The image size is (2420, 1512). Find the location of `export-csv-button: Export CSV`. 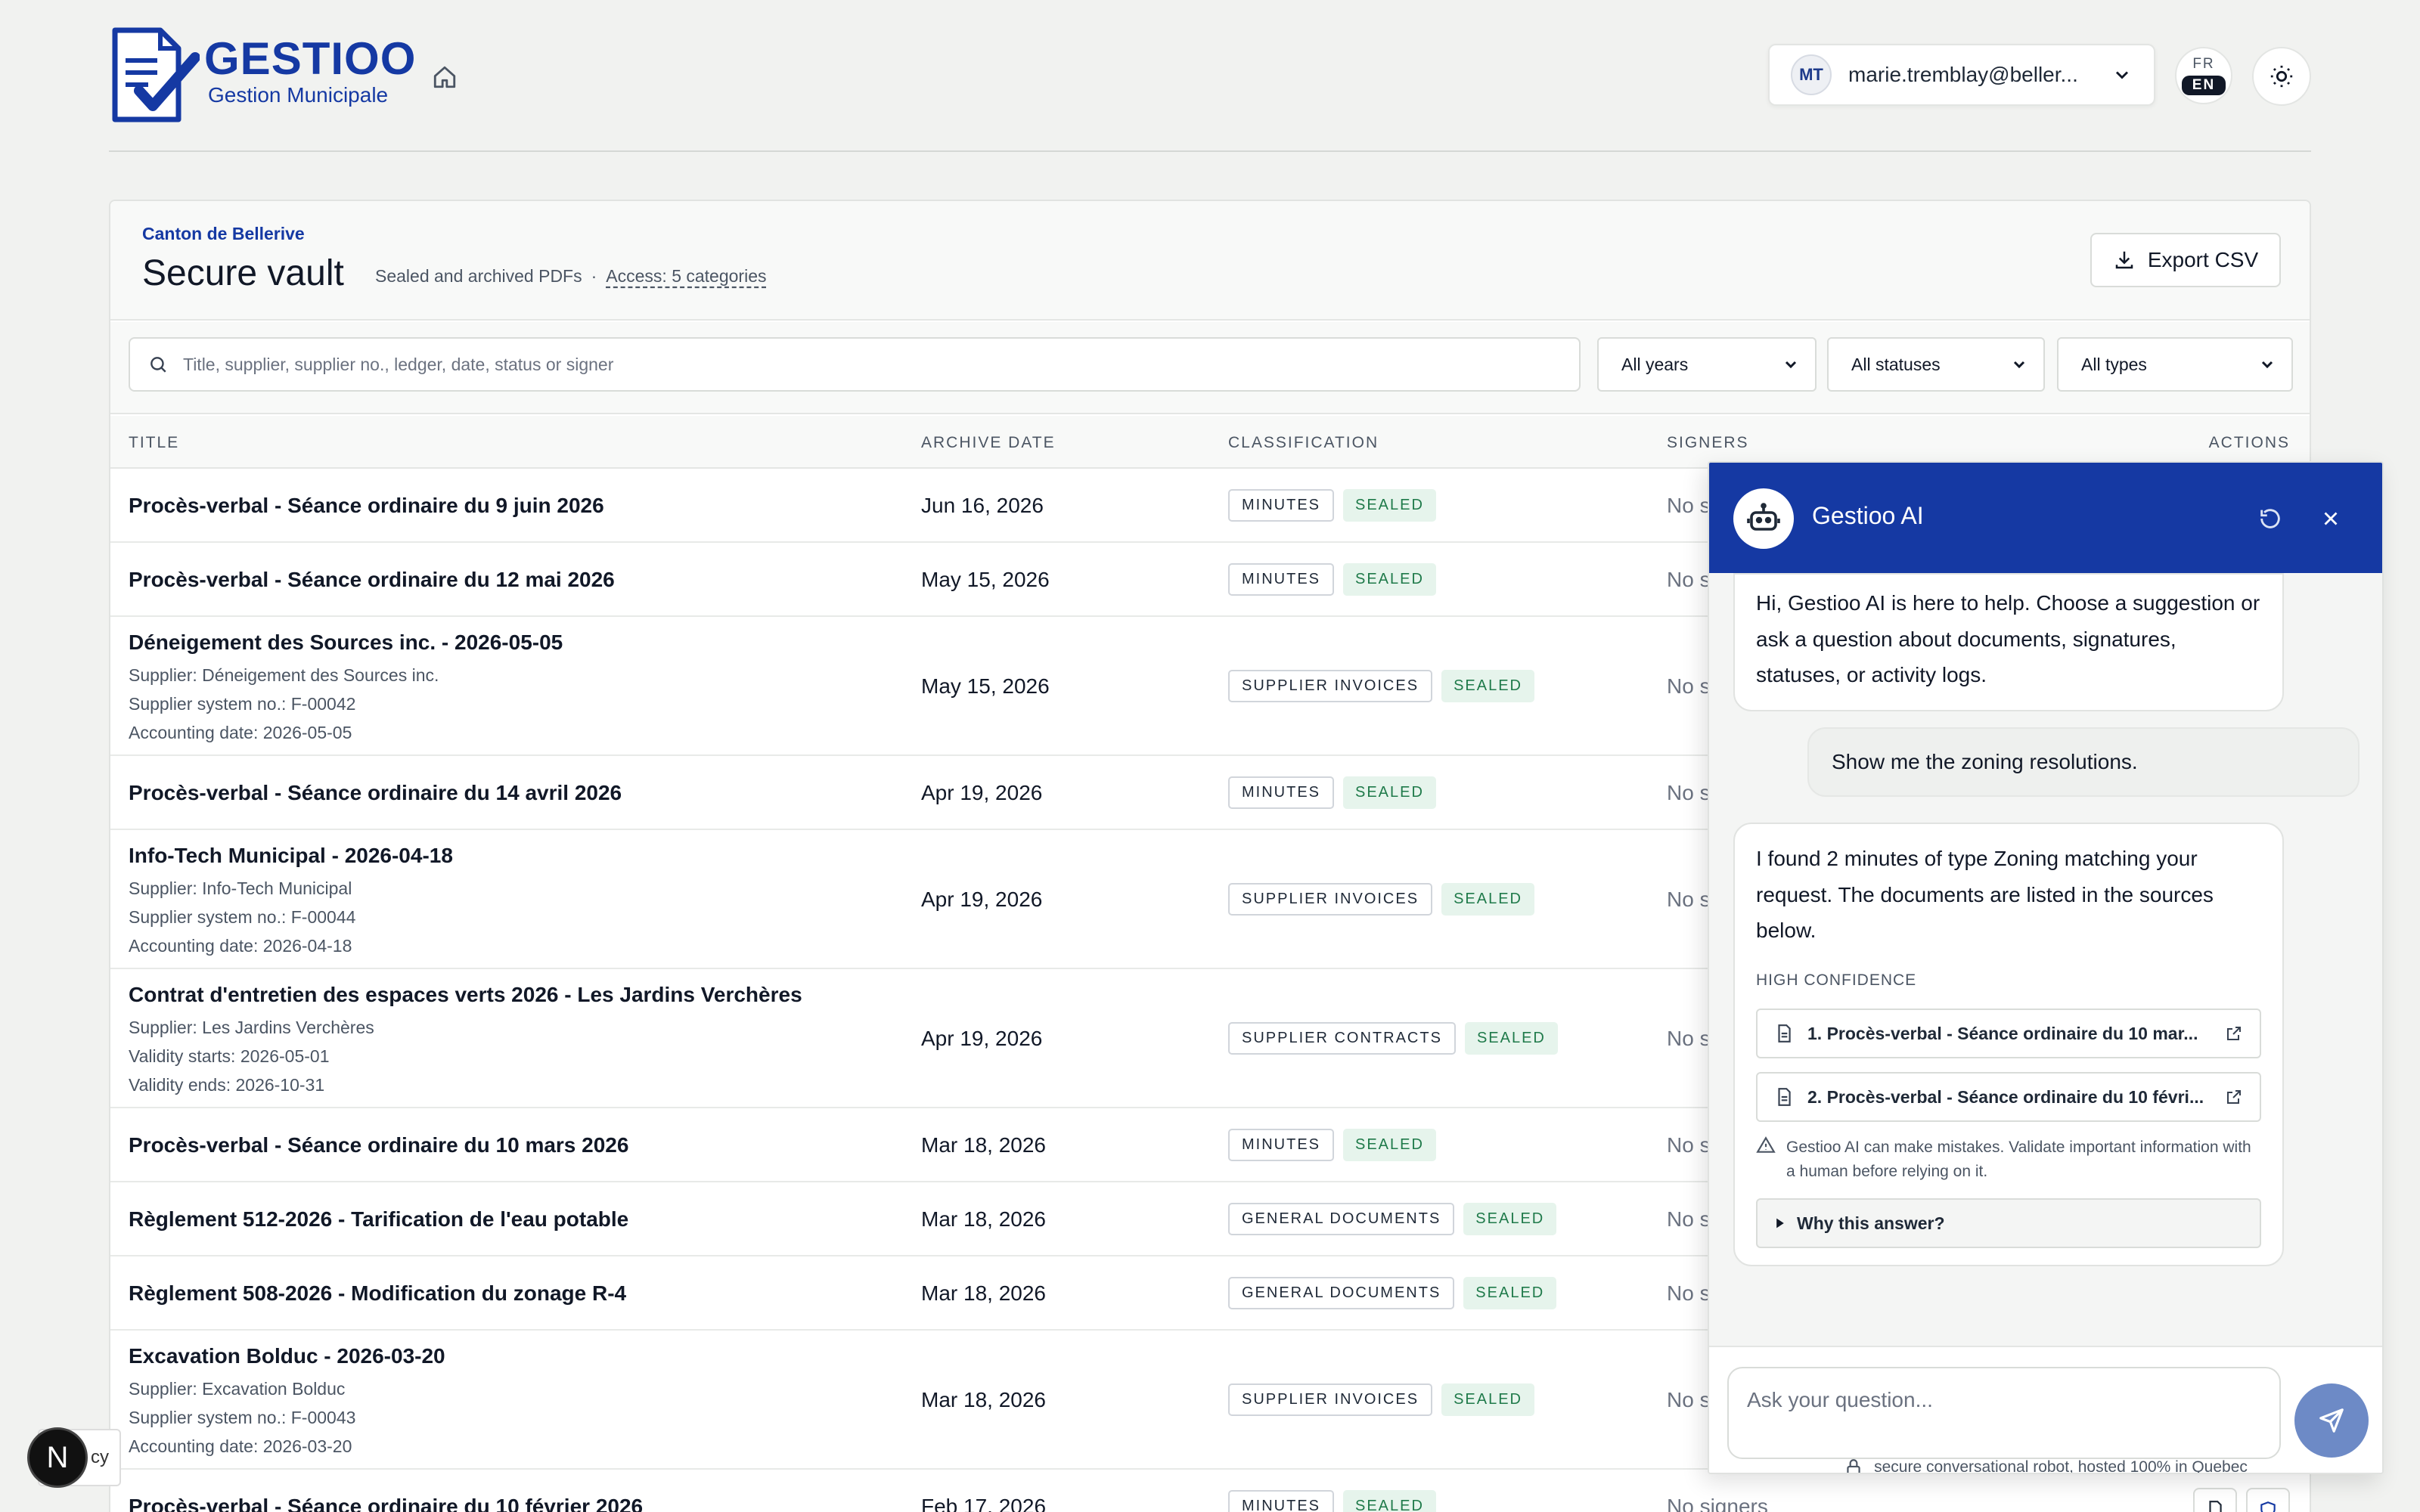

export-csv-button: Export CSV is located at coordinates (2185, 260).